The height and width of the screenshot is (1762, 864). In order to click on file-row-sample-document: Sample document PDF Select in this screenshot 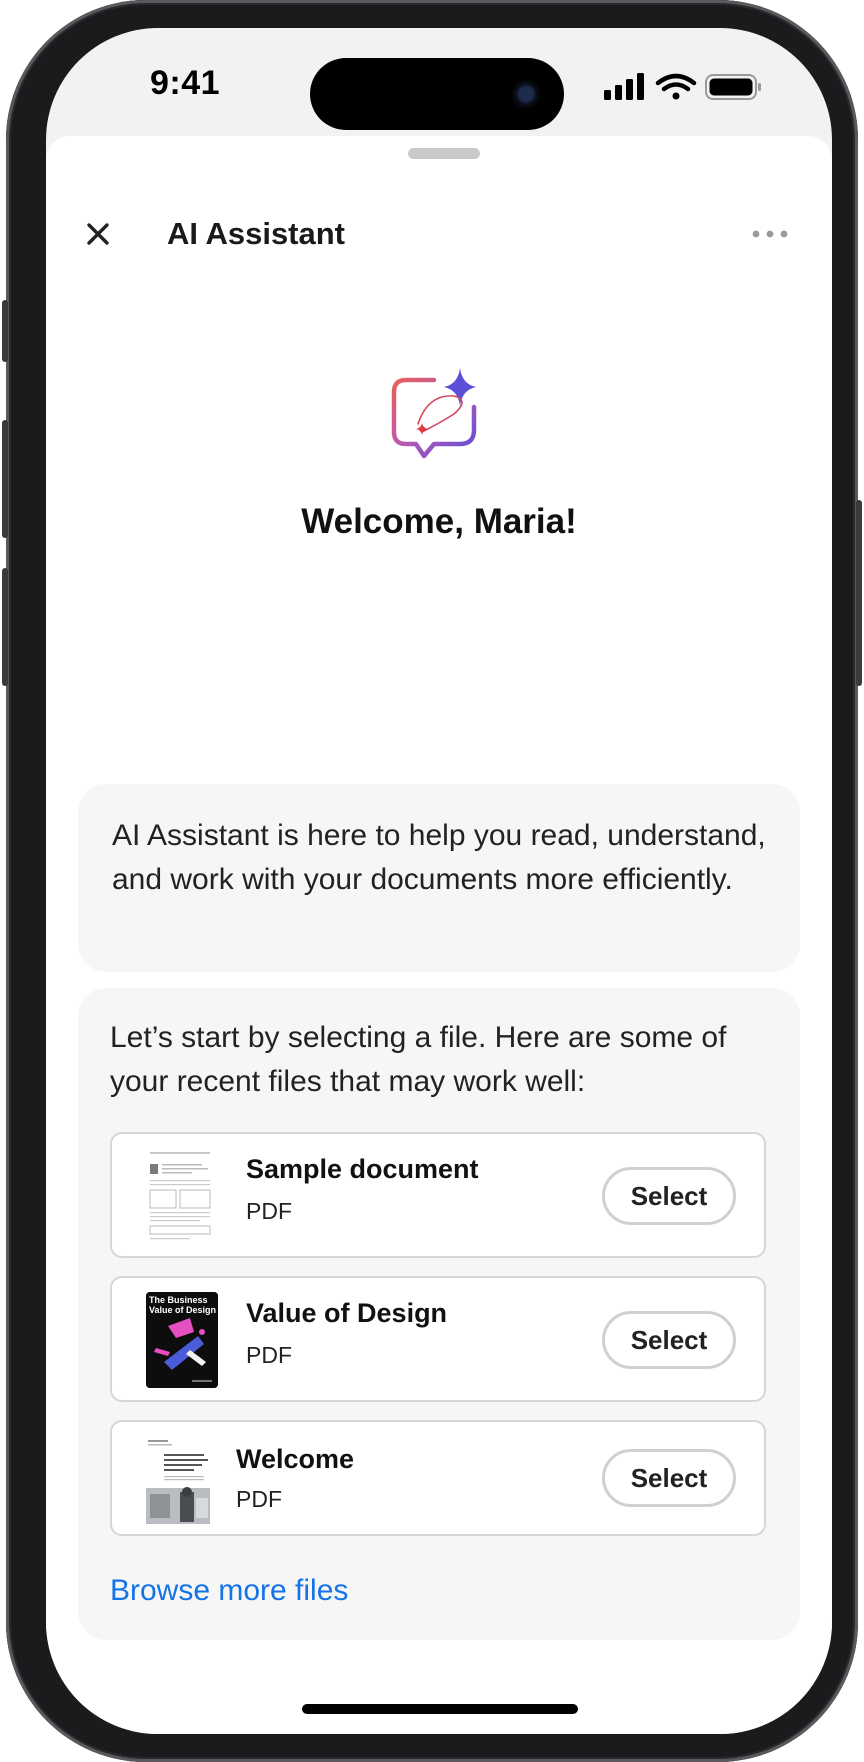, I will do `click(438, 1195)`.